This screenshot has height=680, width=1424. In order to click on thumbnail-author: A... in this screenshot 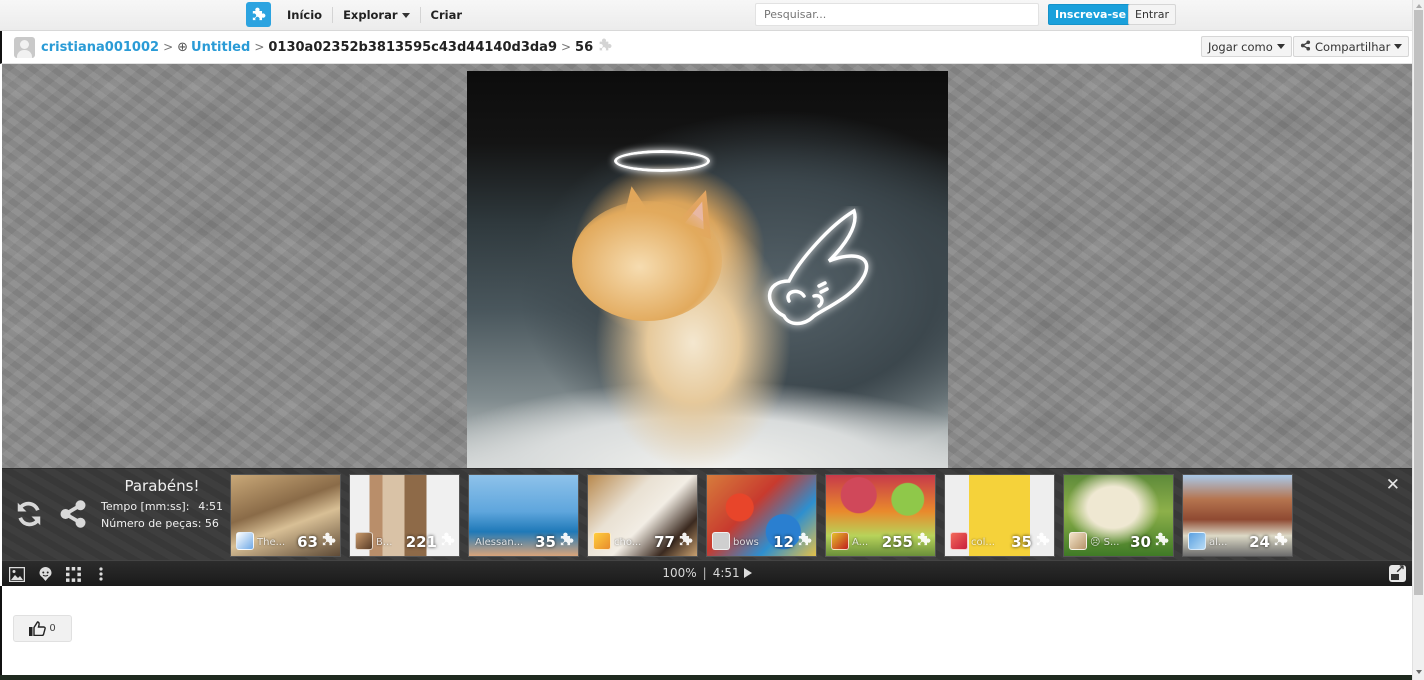, I will do `click(860, 542)`.